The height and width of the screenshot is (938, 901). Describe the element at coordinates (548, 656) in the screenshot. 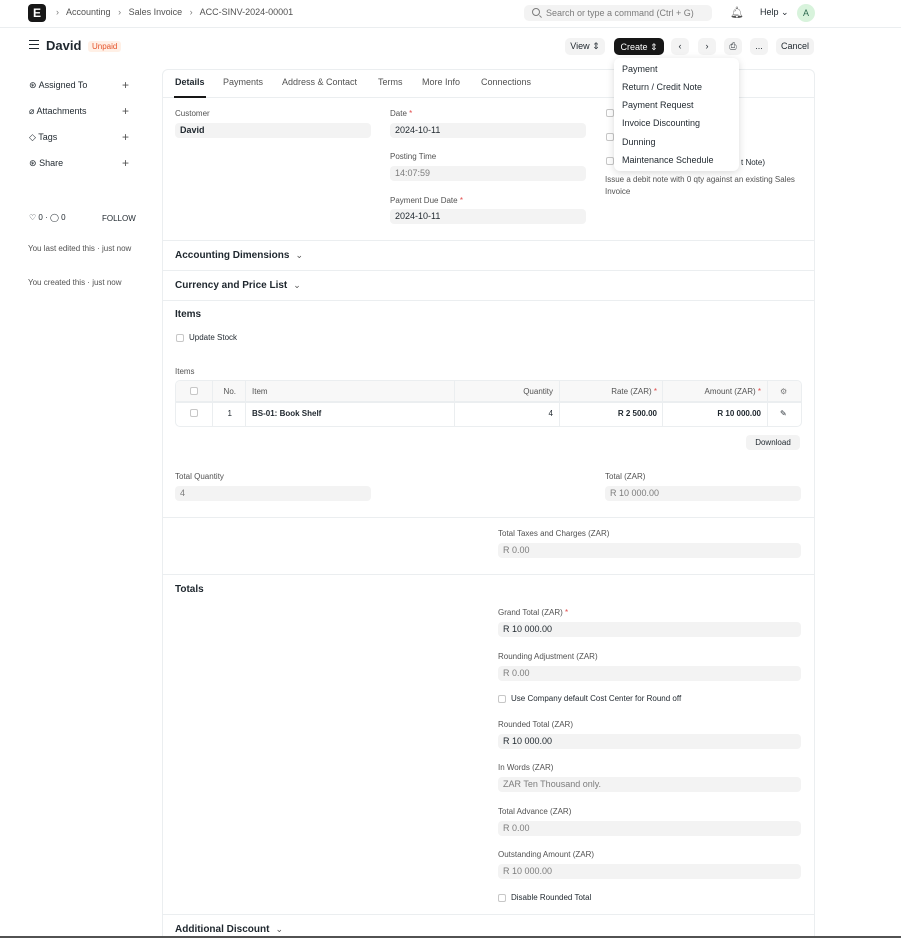

I see `rounding-label: Rounding Adjustment (ZAR)` at that location.